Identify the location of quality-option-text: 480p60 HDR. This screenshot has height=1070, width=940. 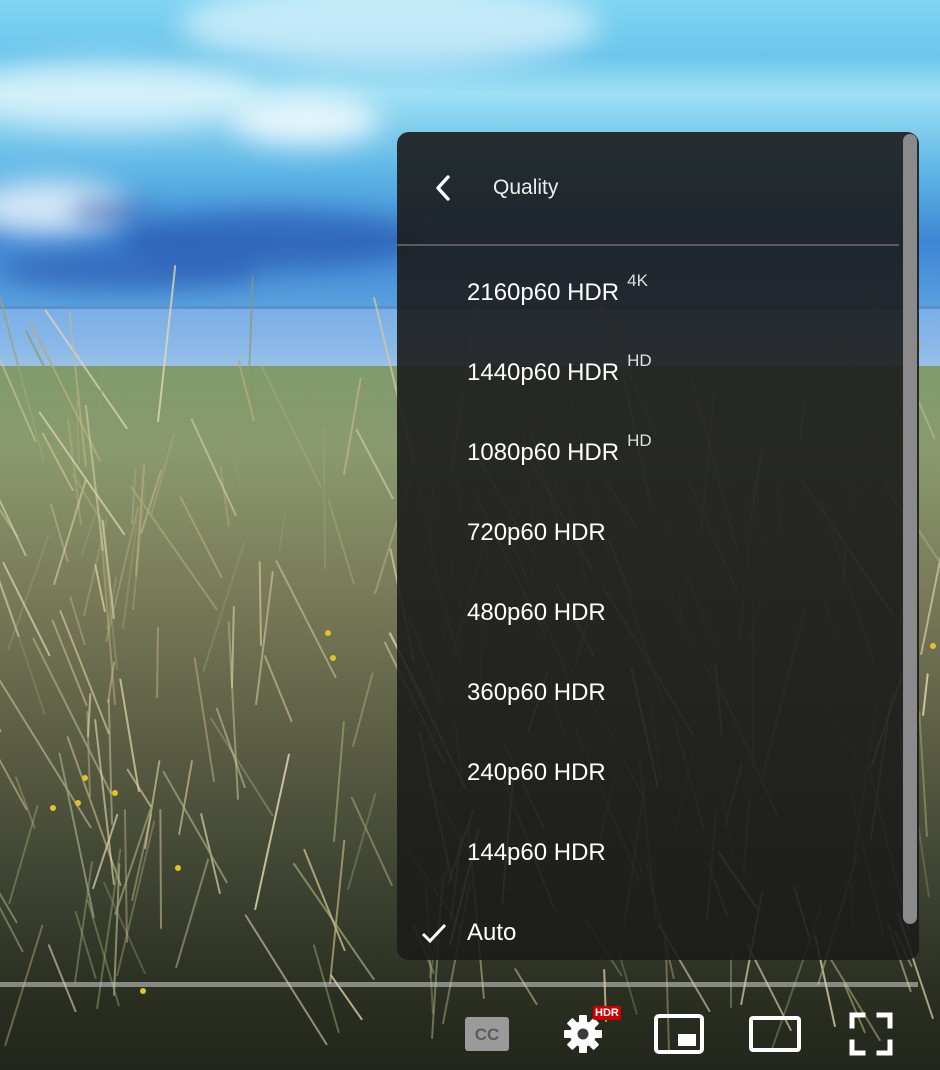
(536, 612).